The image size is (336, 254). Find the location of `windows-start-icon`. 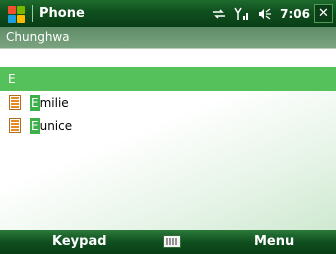

windows-start-icon is located at coordinates (17, 14).